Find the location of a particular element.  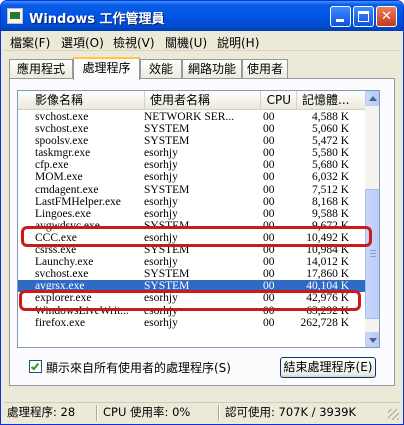

scroll-thumb is located at coordinates (372, 254).